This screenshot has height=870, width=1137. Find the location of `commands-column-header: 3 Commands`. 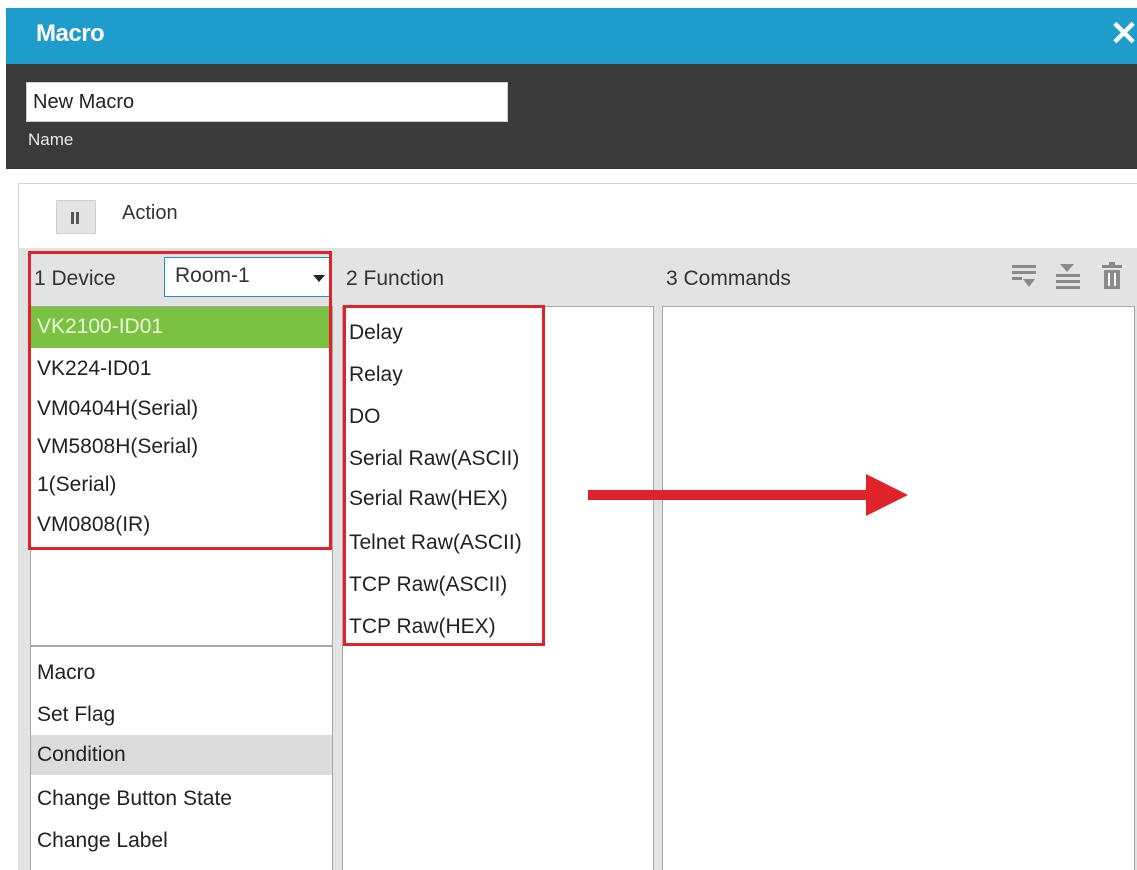

commands-column-header: 3 Commands is located at coordinates (728, 278).